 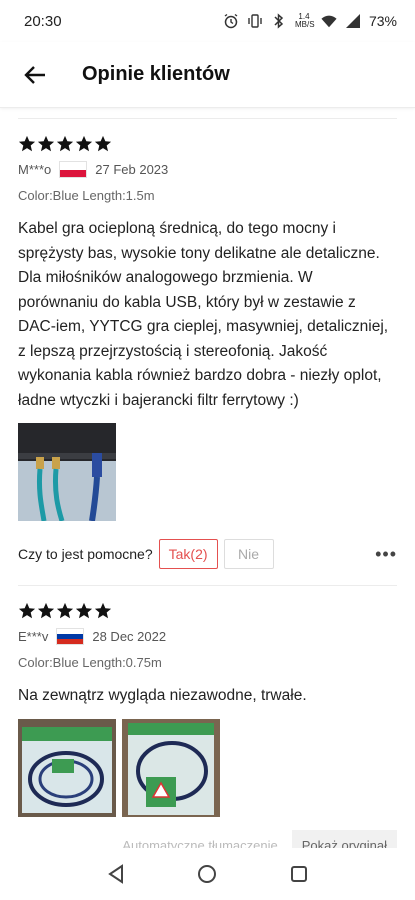 I want to click on alarm-icon, so click(x=231, y=21).